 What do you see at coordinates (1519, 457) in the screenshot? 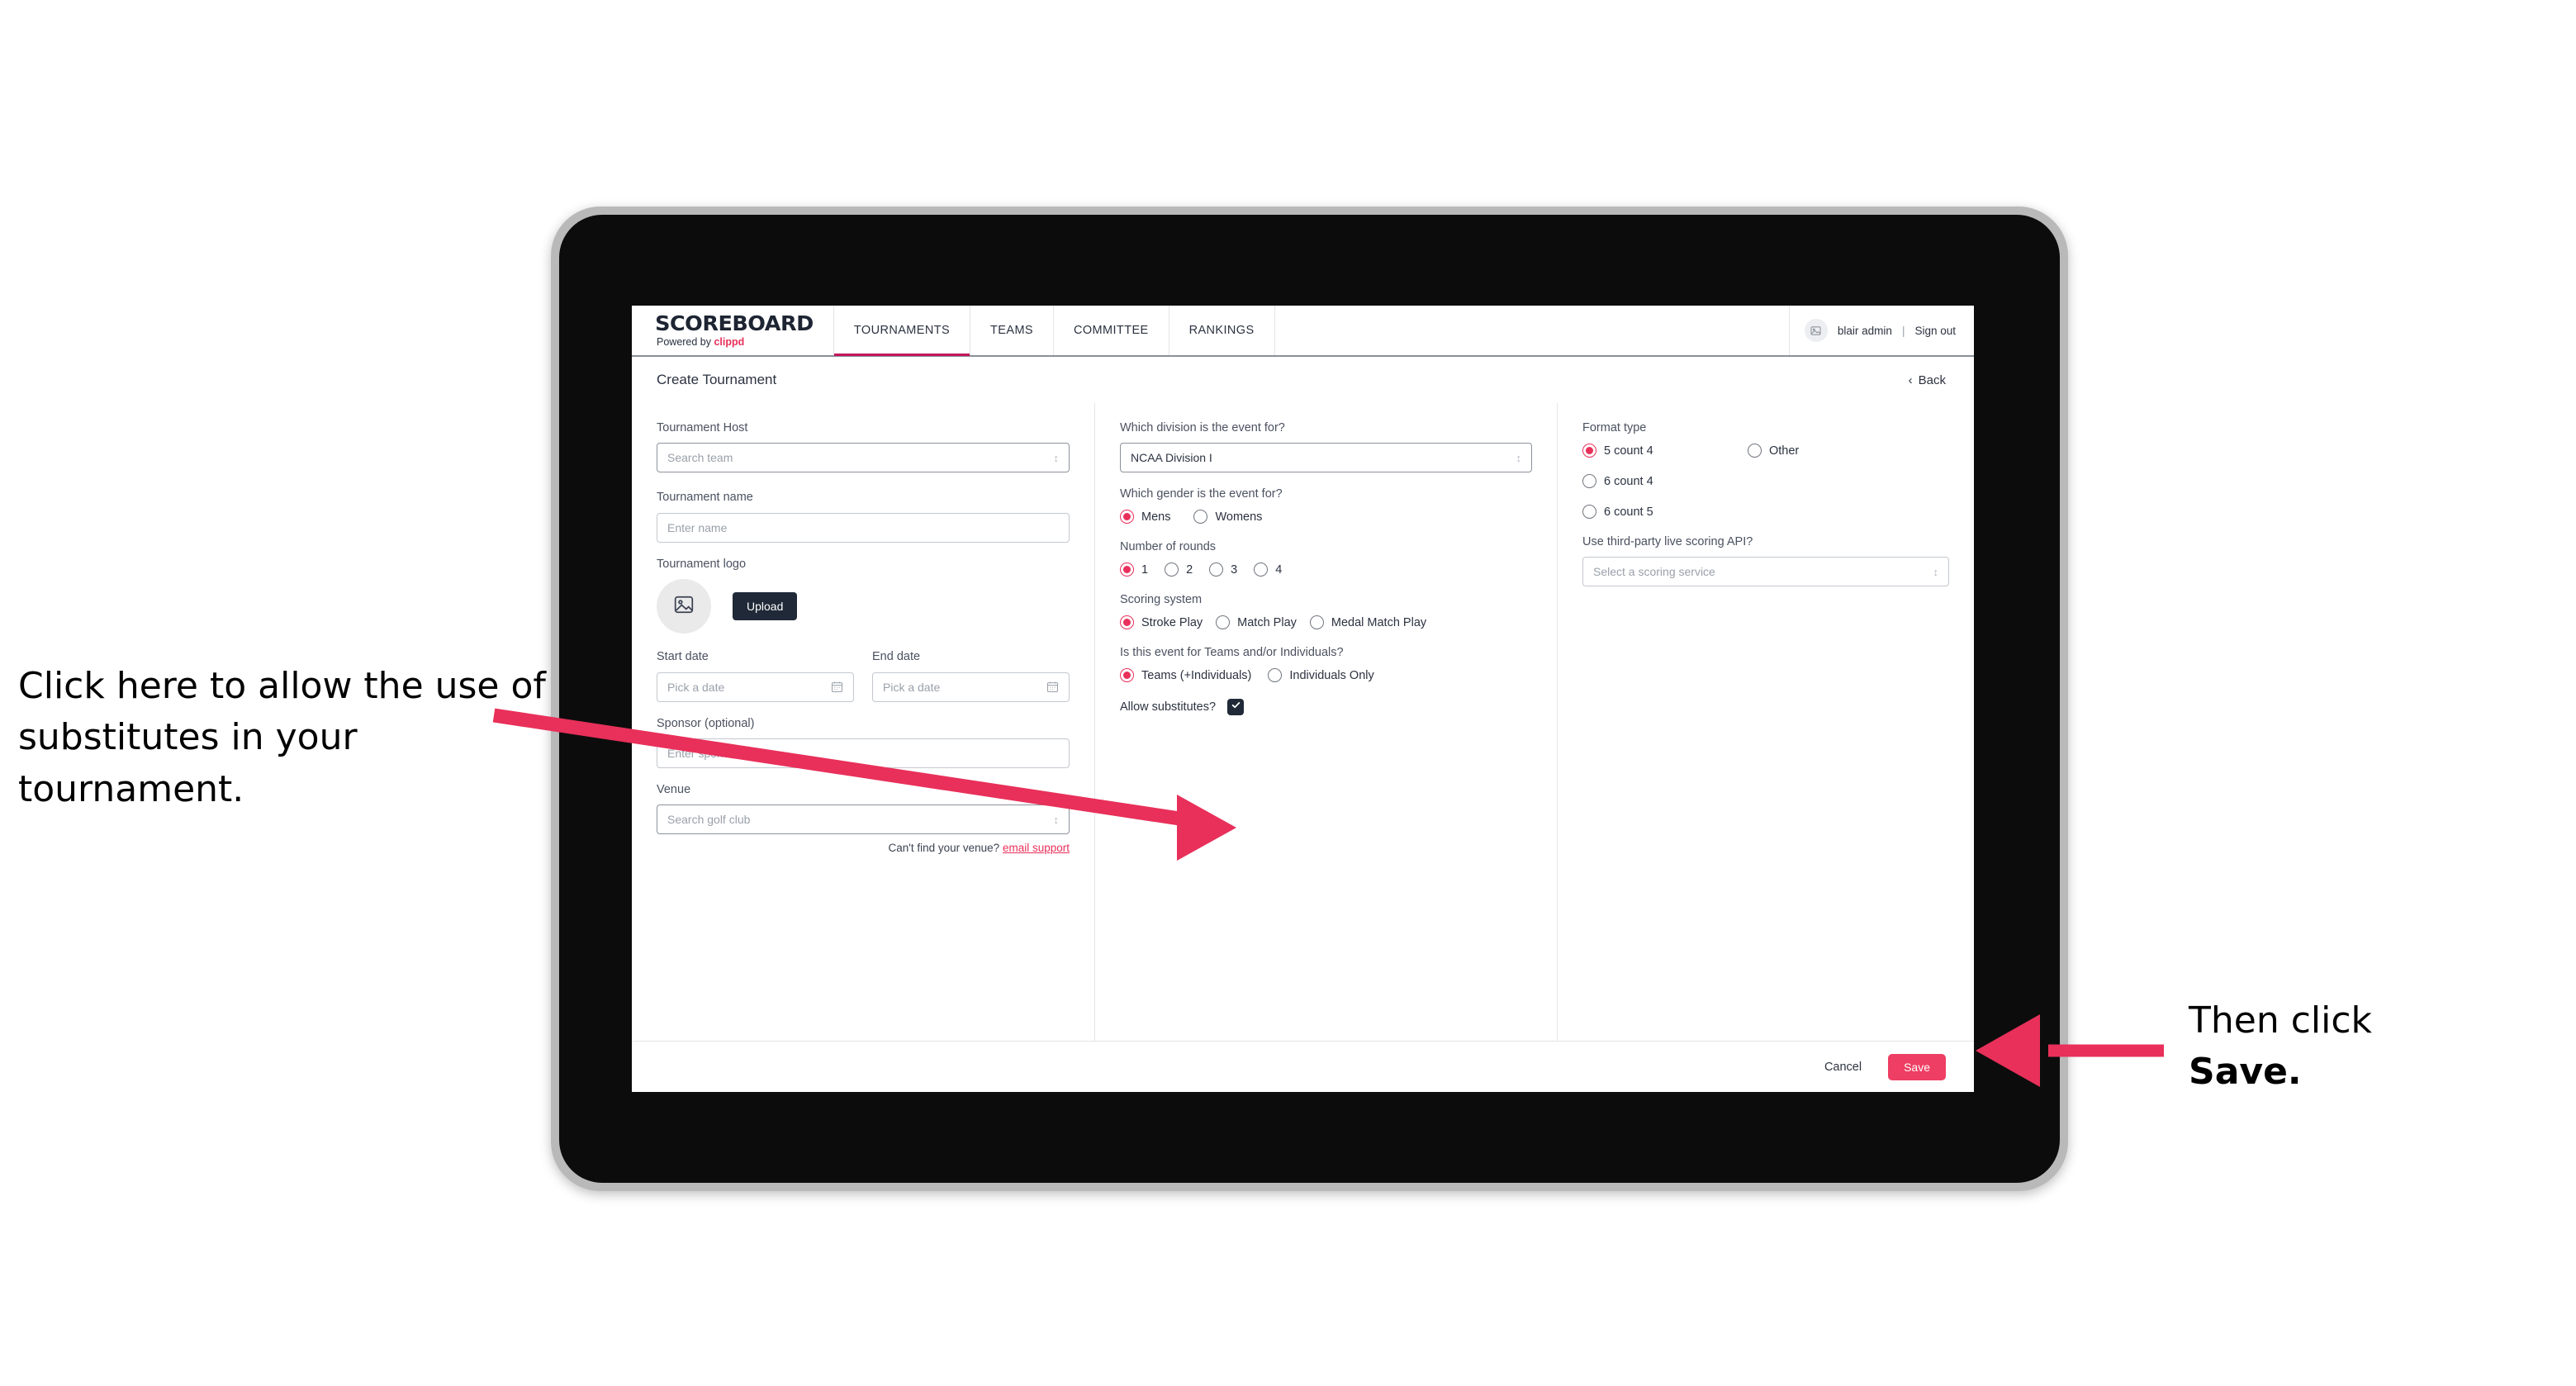
I see `chevron-updown-icon-division: ↕` at bounding box center [1519, 457].